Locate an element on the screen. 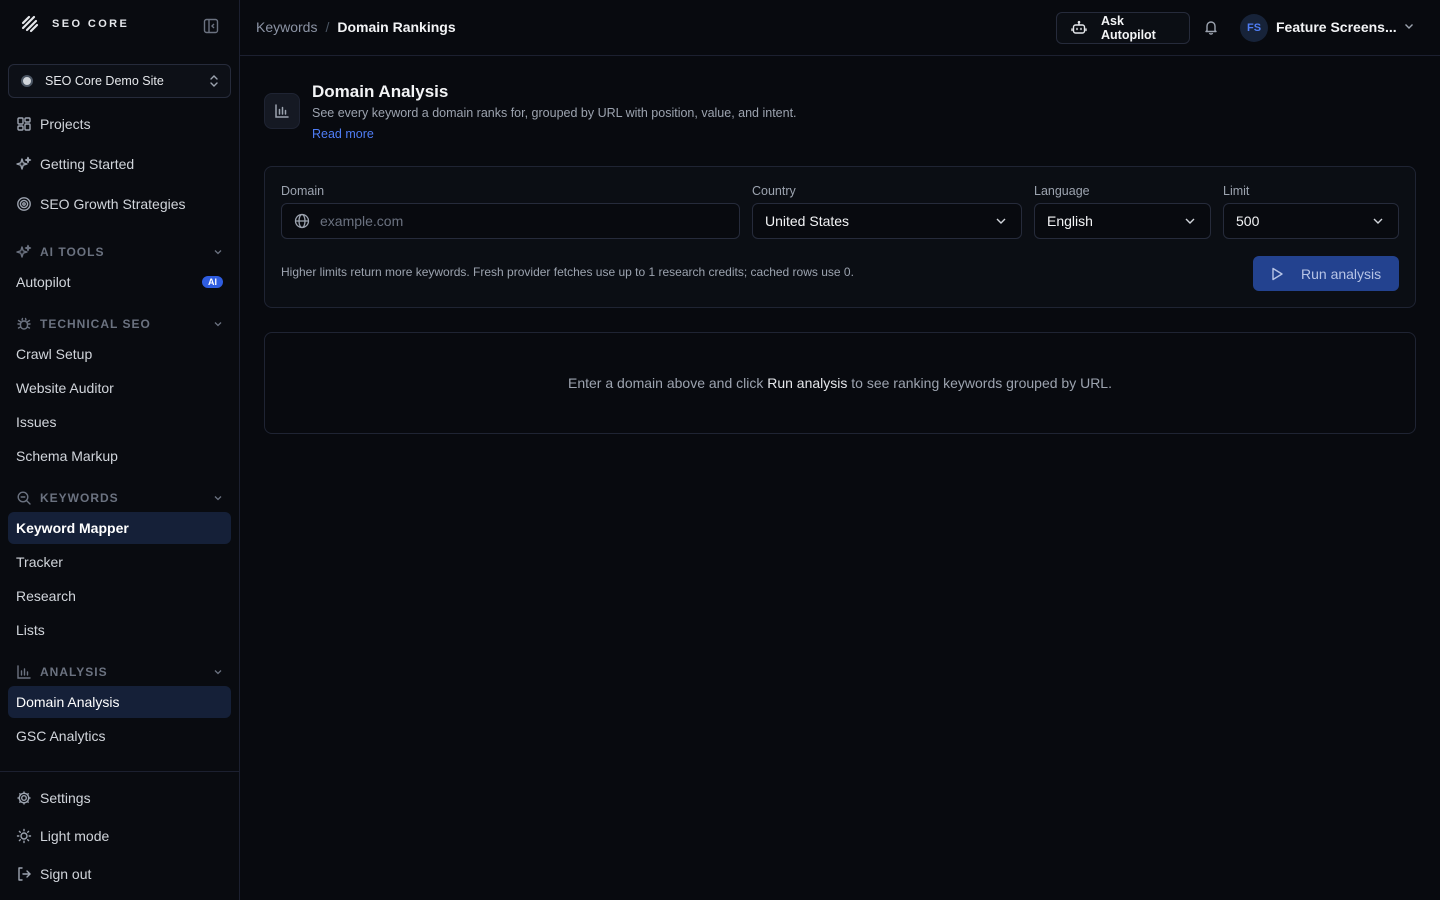 The width and height of the screenshot is (1440, 900). breadcrumb-parent: Keywords is located at coordinates (286, 27).